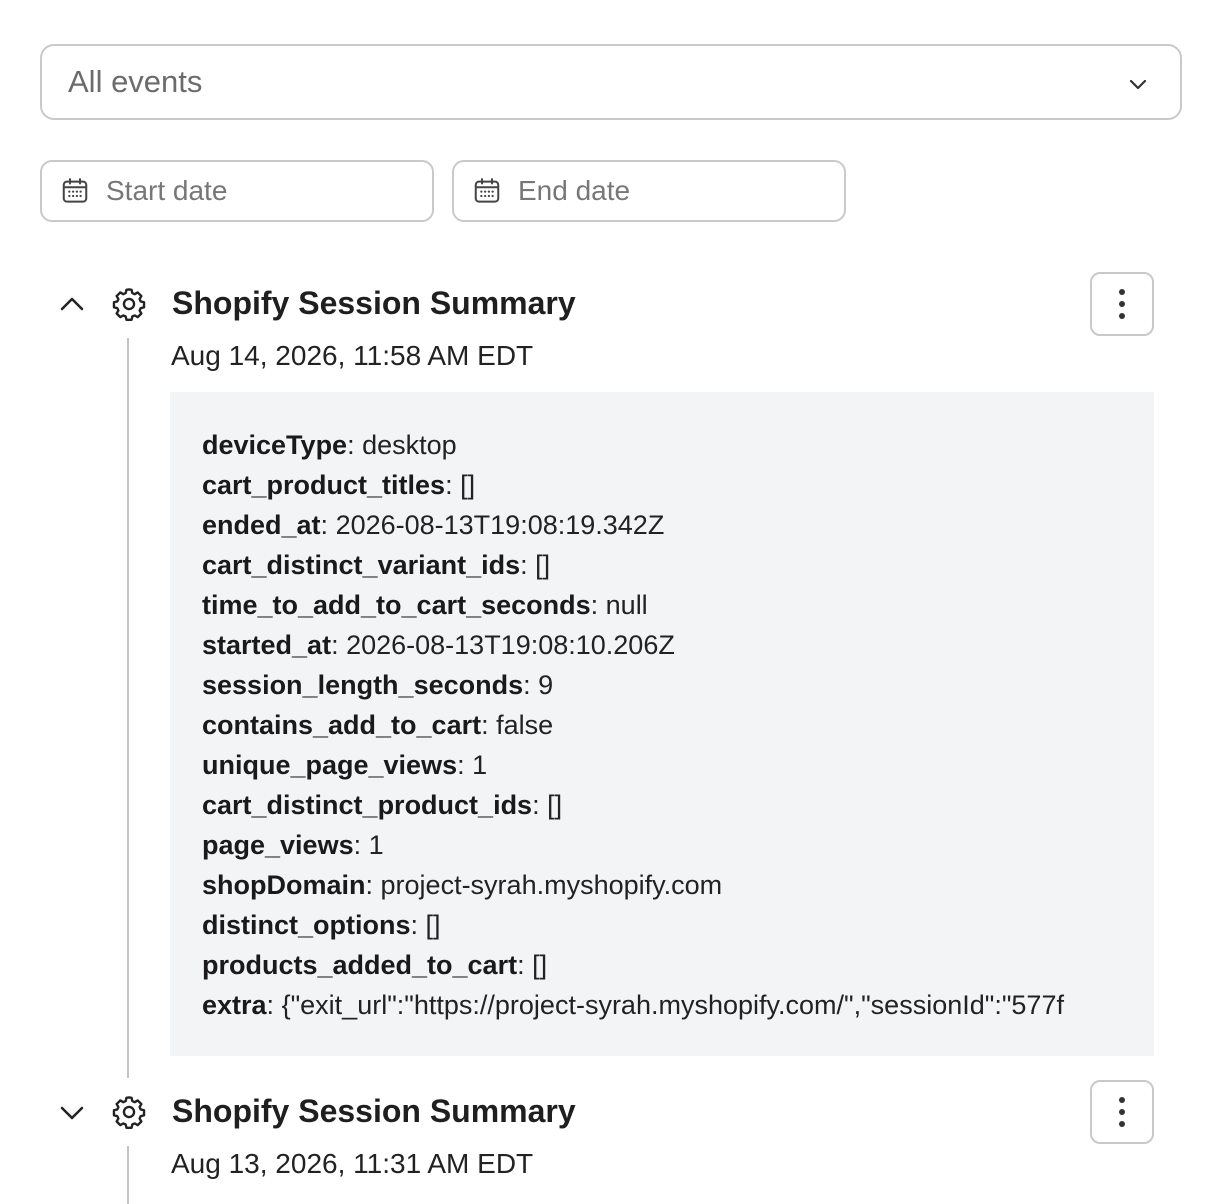 The height and width of the screenshot is (1204, 1224). Describe the element at coordinates (352, 355) in the screenshot. I see `event-timestamp: Aug 14, 2026, 11:58 AM EDT` at that location.